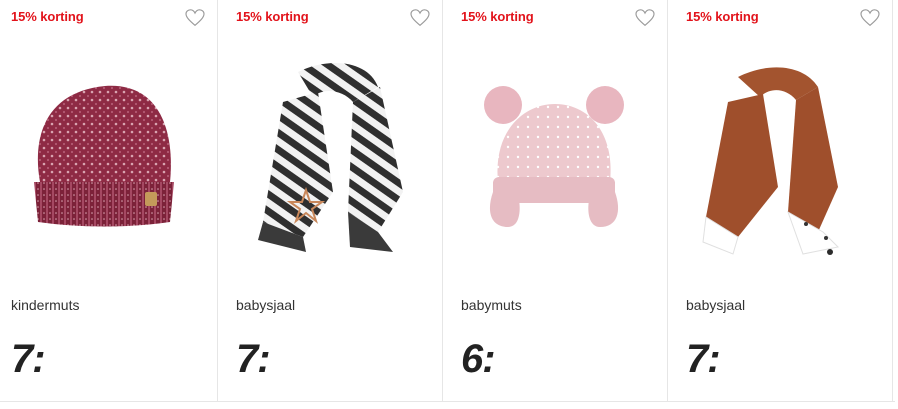  What do you see at coordinates (328, 152) in the screenshot?
I see `product-image-striped-scarf` at bounding box center [328, 152].